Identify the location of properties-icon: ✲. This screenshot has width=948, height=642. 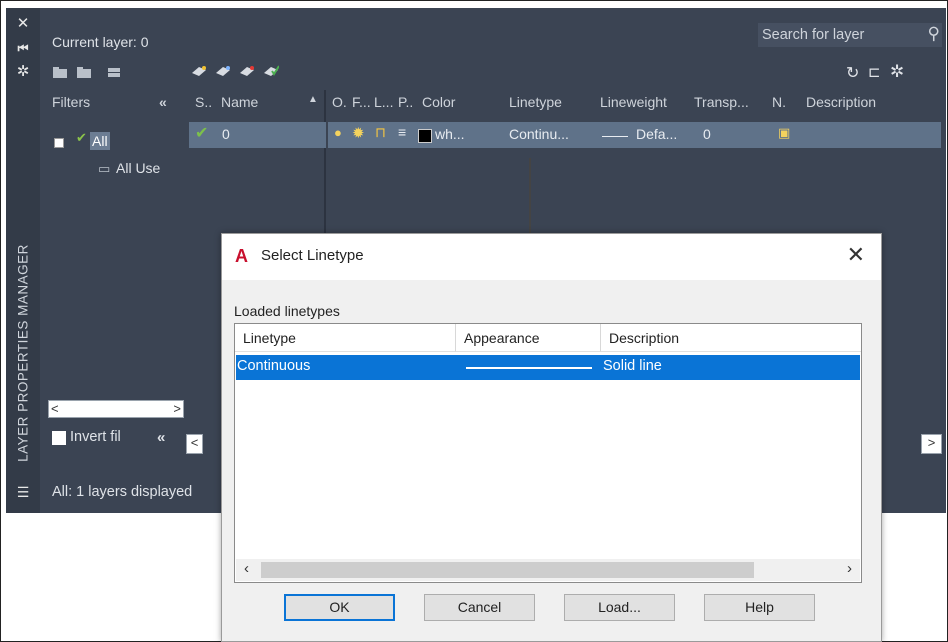
(23, 72).